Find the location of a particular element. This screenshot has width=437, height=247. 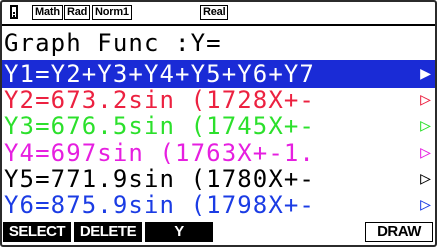

function-row-y4: Y4=697sin (1763X+-1. ▷ is located at coordinates (218, 153).